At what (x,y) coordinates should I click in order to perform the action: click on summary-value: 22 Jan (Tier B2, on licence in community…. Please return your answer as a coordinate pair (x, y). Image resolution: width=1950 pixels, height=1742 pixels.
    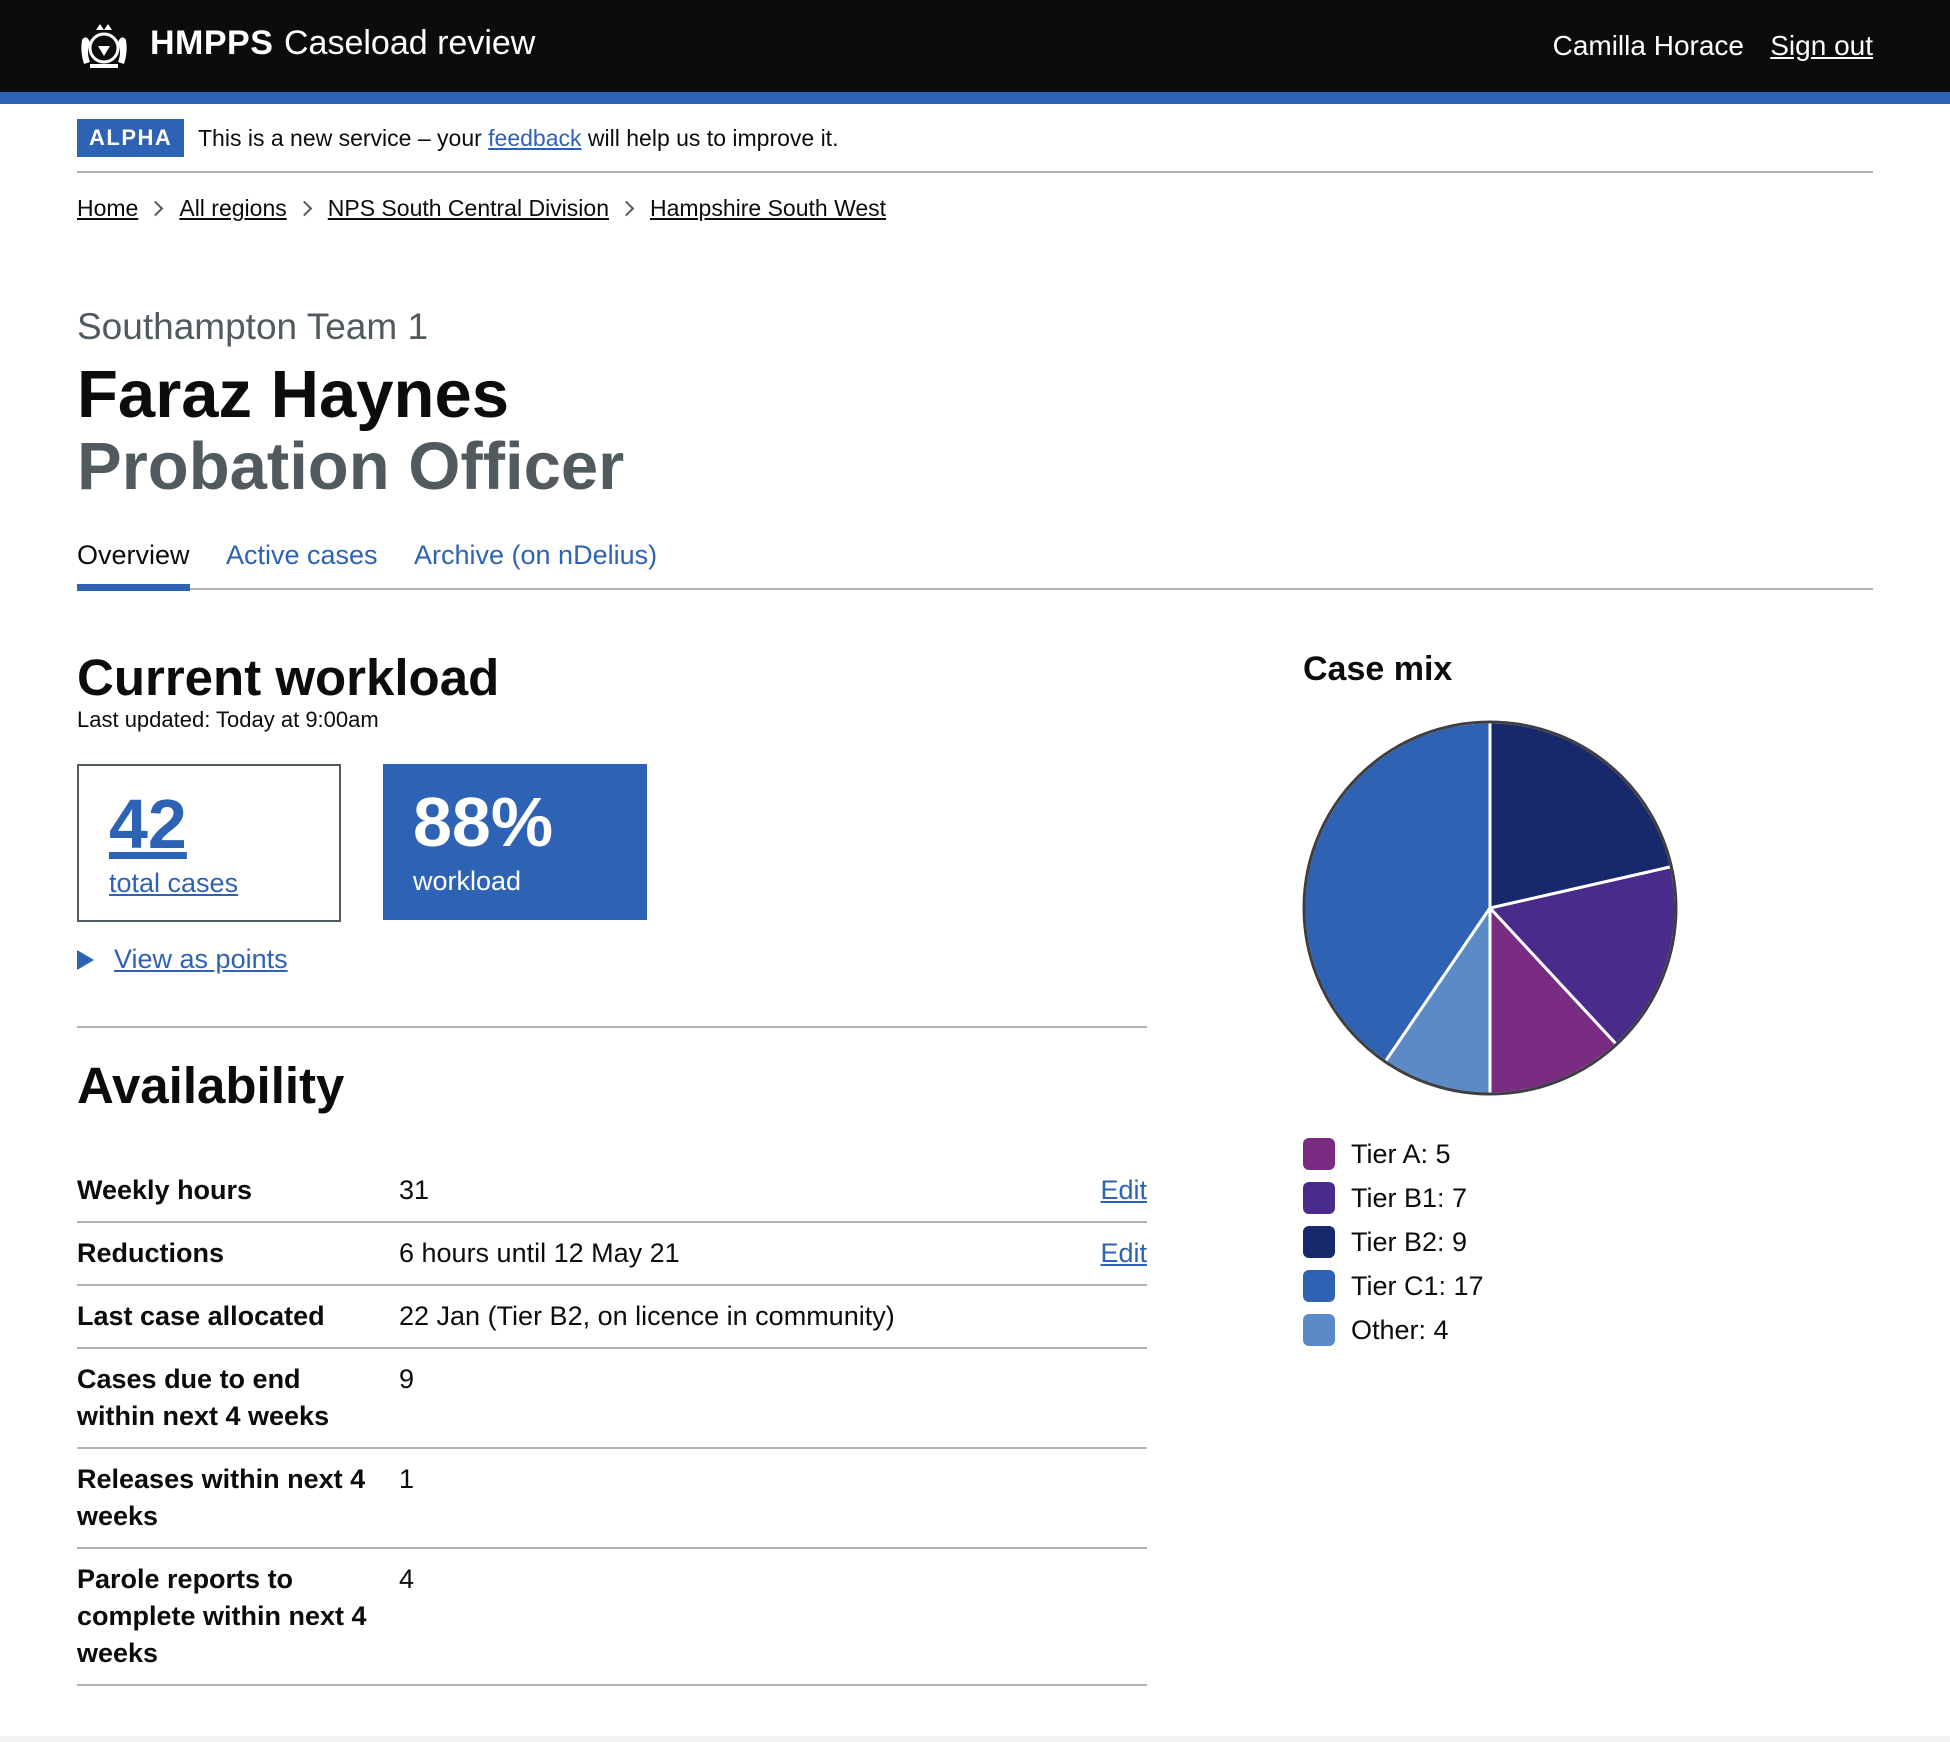
    Looking at the image, I should click on (647, 1316).